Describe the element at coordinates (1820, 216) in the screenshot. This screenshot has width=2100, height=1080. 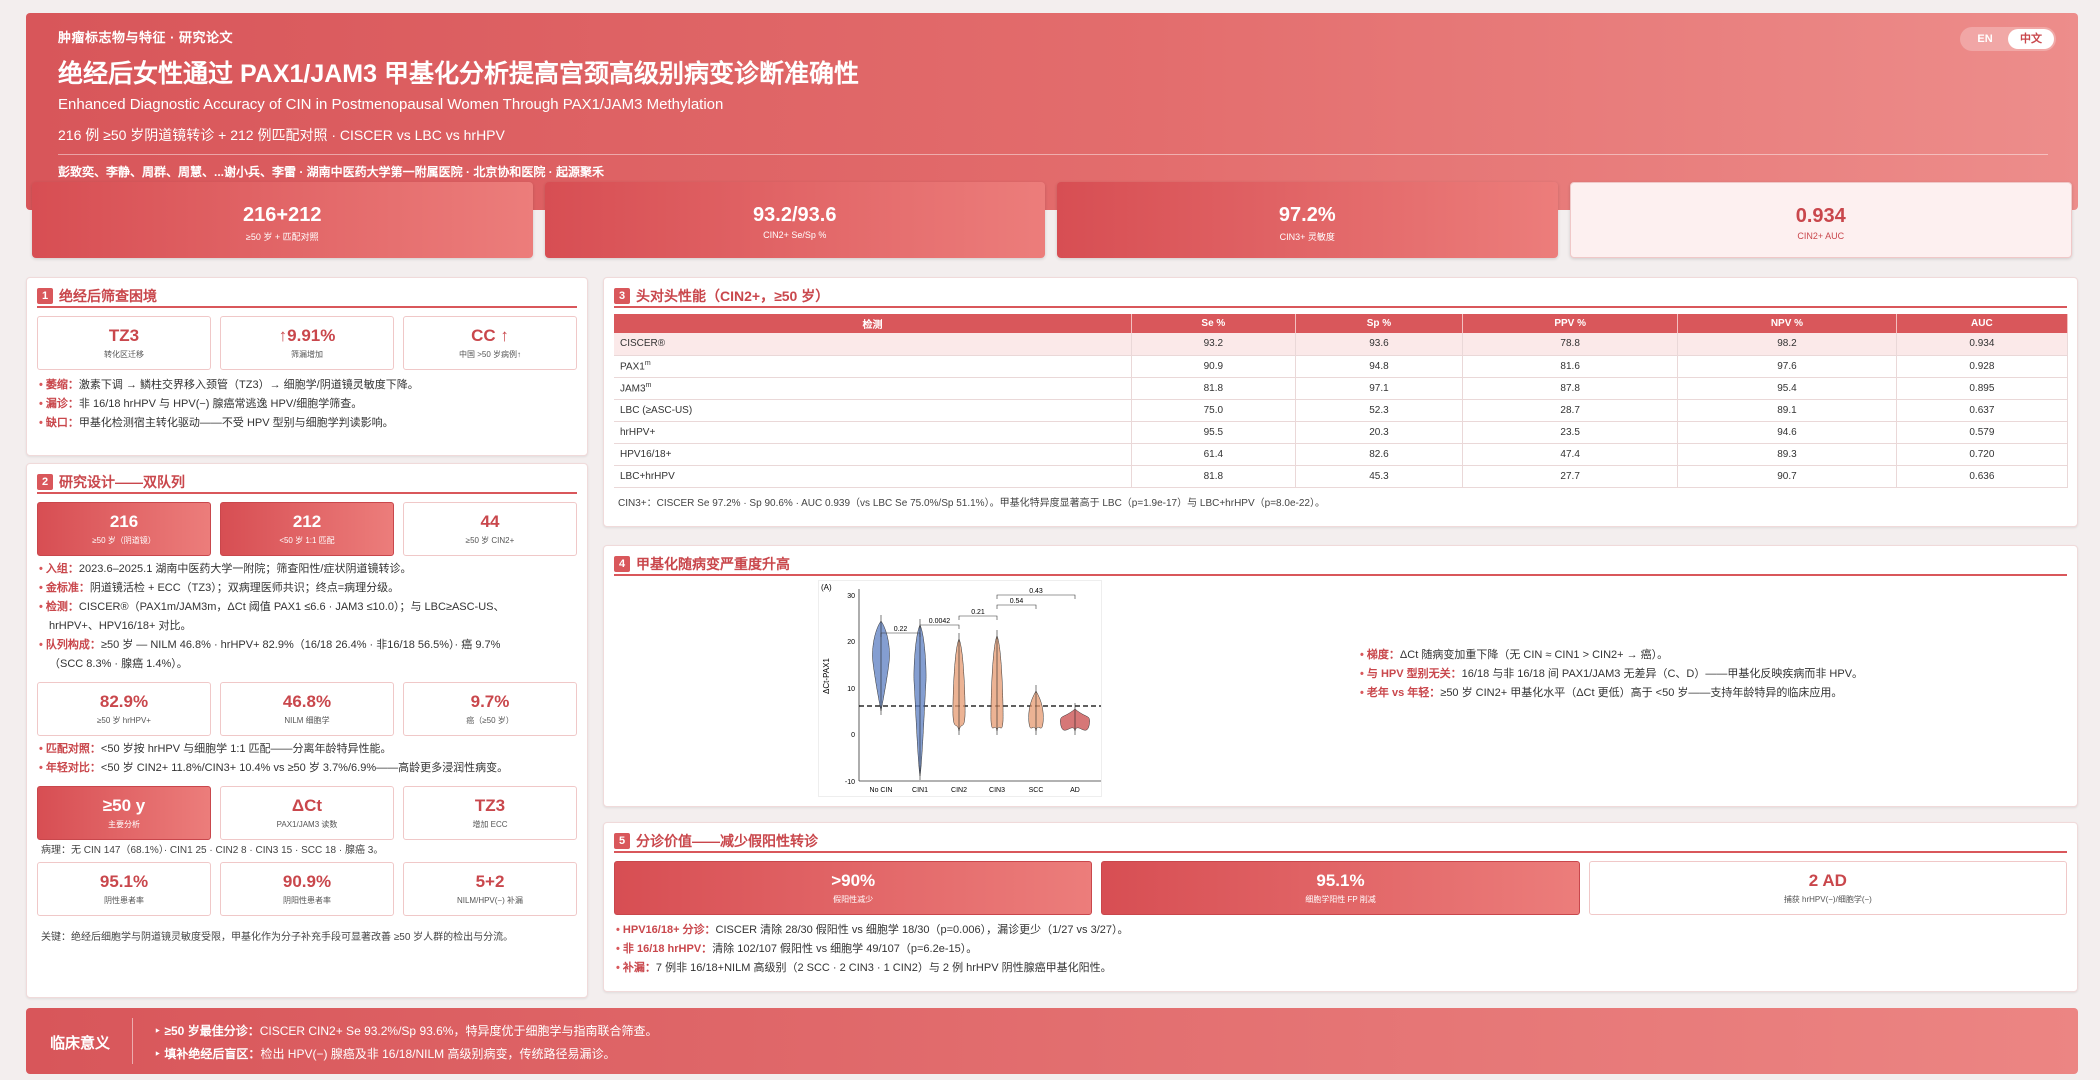
I see `stat-value: 0.934` at that location.